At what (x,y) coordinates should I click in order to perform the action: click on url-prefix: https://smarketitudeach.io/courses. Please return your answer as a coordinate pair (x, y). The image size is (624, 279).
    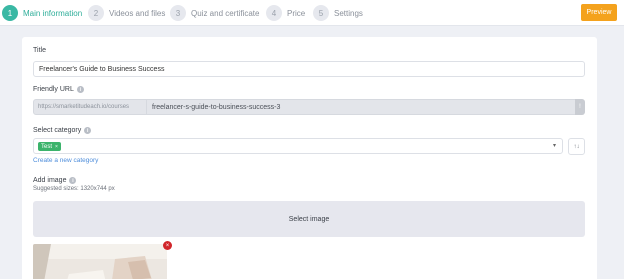
    Looking at the image, I should click on (90, 107).